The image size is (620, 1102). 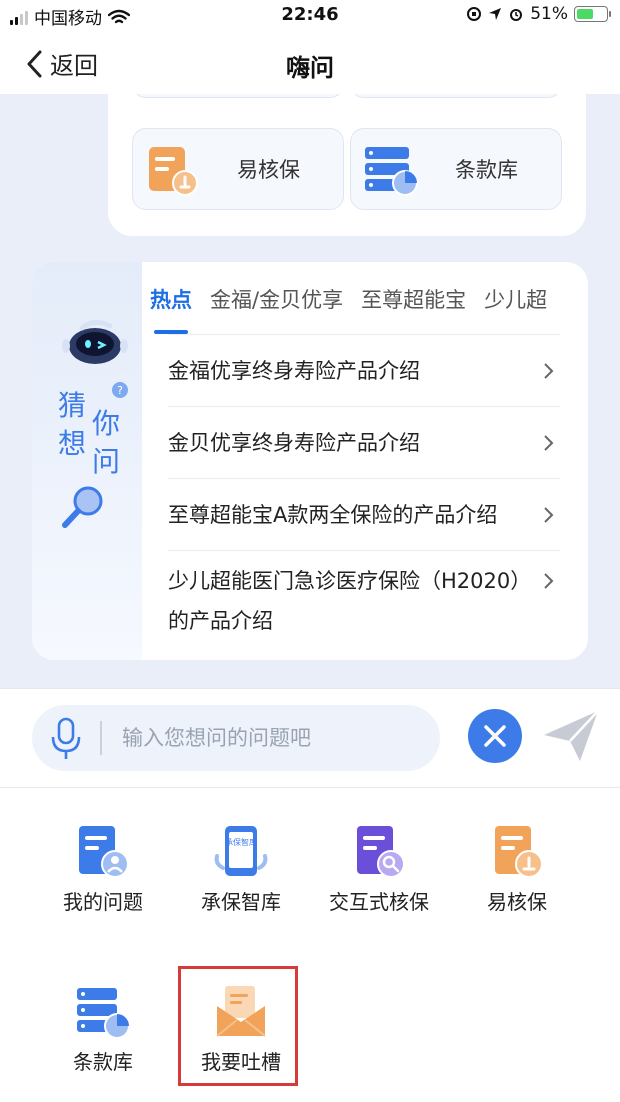 I want to click on question-item: 至尊超能宝A款两全保险的产品介绍, so click(x=364, y=514).